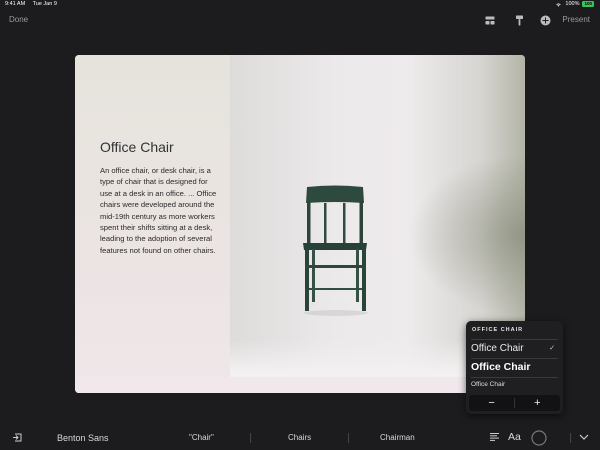 The image size is (600, 450). I want to click on popover-header: OFFICE CHAIR, so click(498, 330).